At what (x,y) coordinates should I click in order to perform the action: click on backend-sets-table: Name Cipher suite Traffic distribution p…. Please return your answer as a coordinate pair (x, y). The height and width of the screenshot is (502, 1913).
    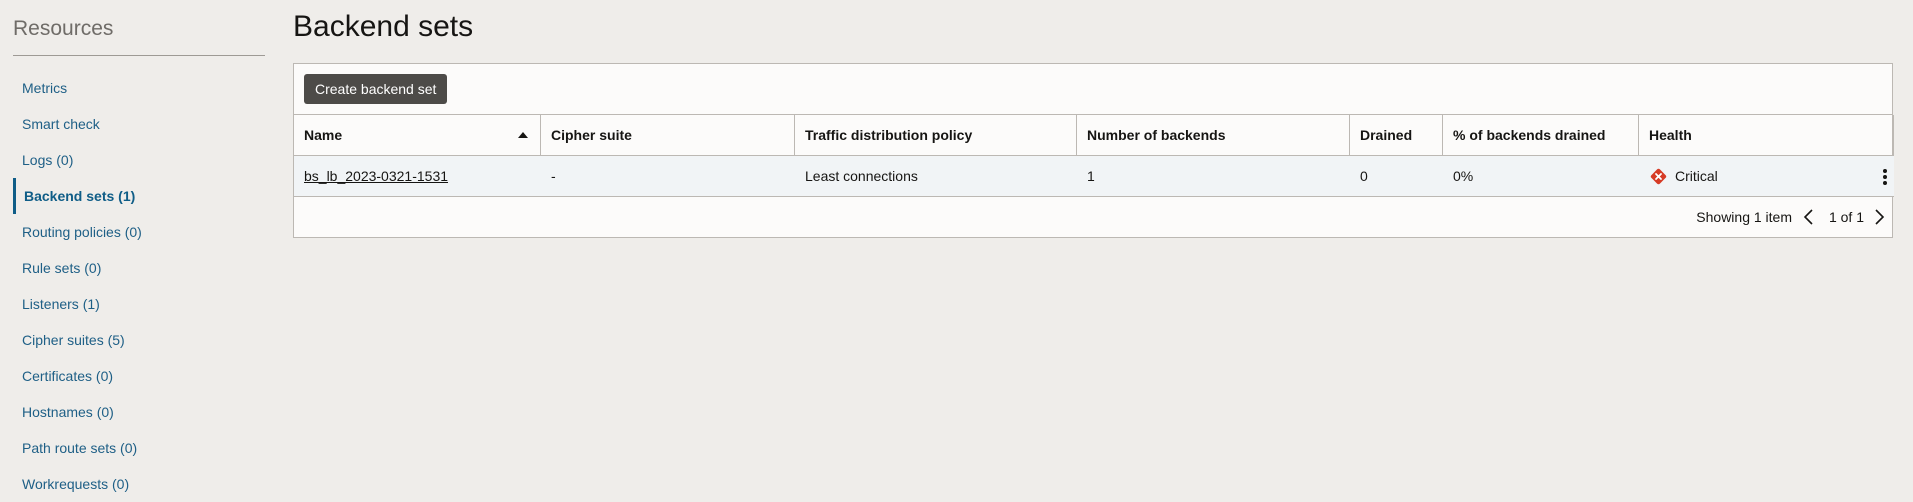
    Looking at the image, I should click on (1094, 156).